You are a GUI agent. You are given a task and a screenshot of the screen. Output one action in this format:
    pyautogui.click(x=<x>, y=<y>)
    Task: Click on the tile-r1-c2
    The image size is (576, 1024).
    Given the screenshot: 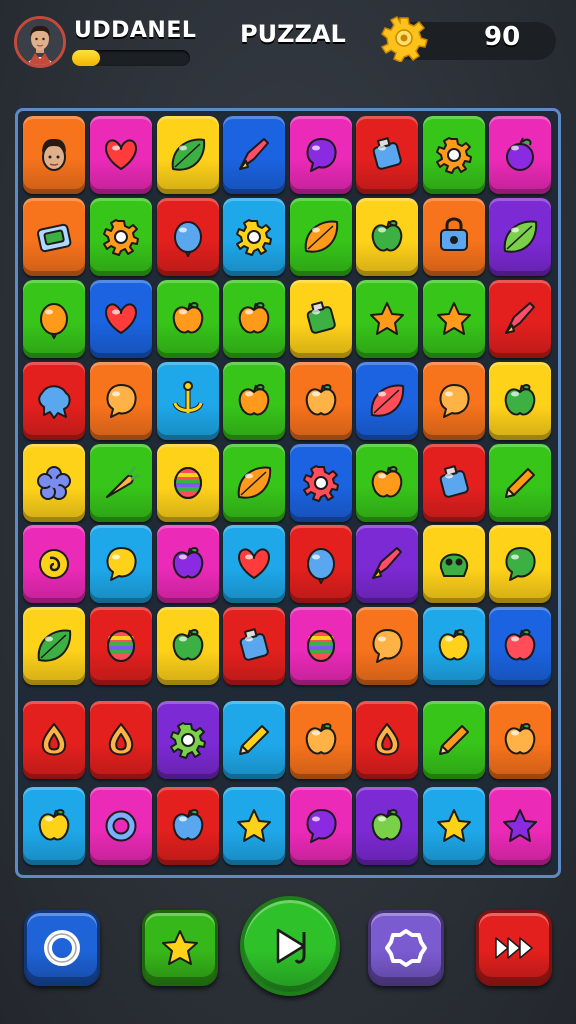 What is the action you would take?
    pyautogui.click(x=121, y=155)
    